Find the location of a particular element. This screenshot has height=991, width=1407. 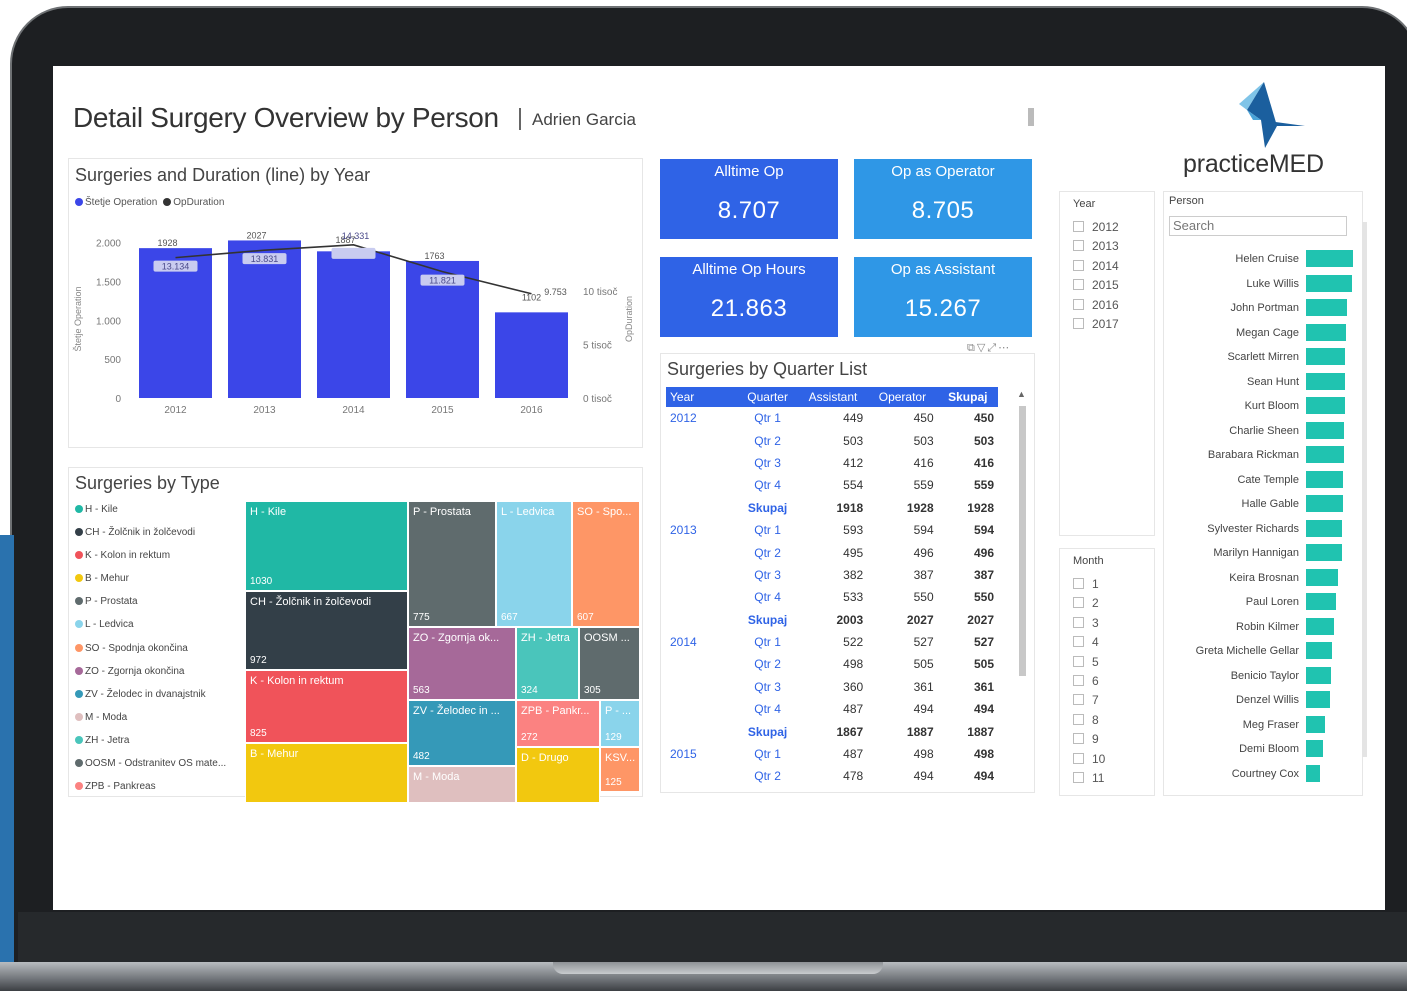

person-scrollbar is located at coordinates (1364, 489).